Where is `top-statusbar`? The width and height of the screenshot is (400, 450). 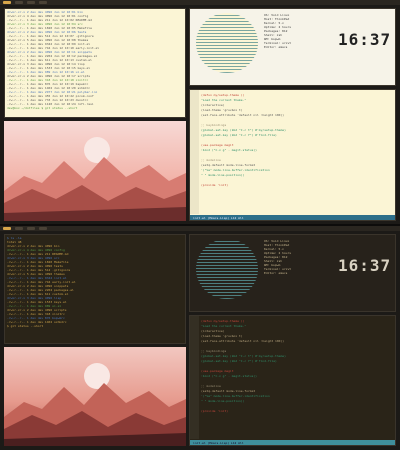 top-statusbar is located at coordinates (200, 2).